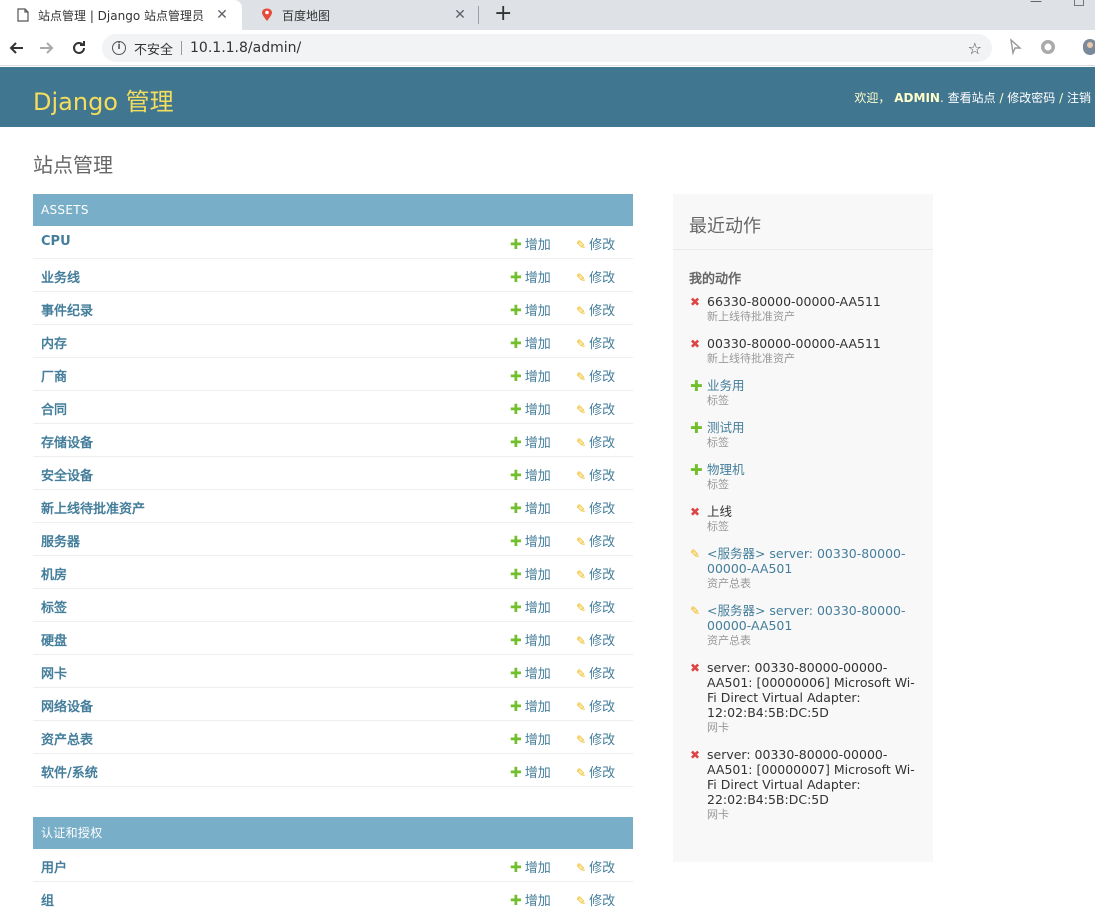  Describe the element at coordinates (67, 705) in the screenshot. I see `model-link: 网络设备` at that location.